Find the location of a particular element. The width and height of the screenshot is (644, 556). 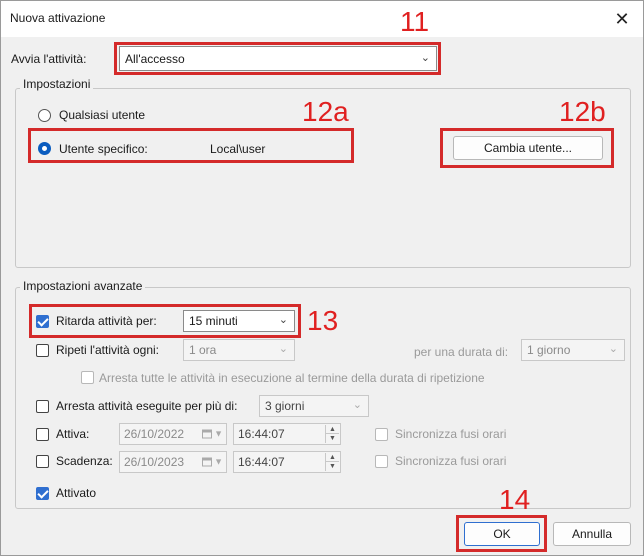

expire-date-value: 26/10/2023 is located at coordinates (154, 462).